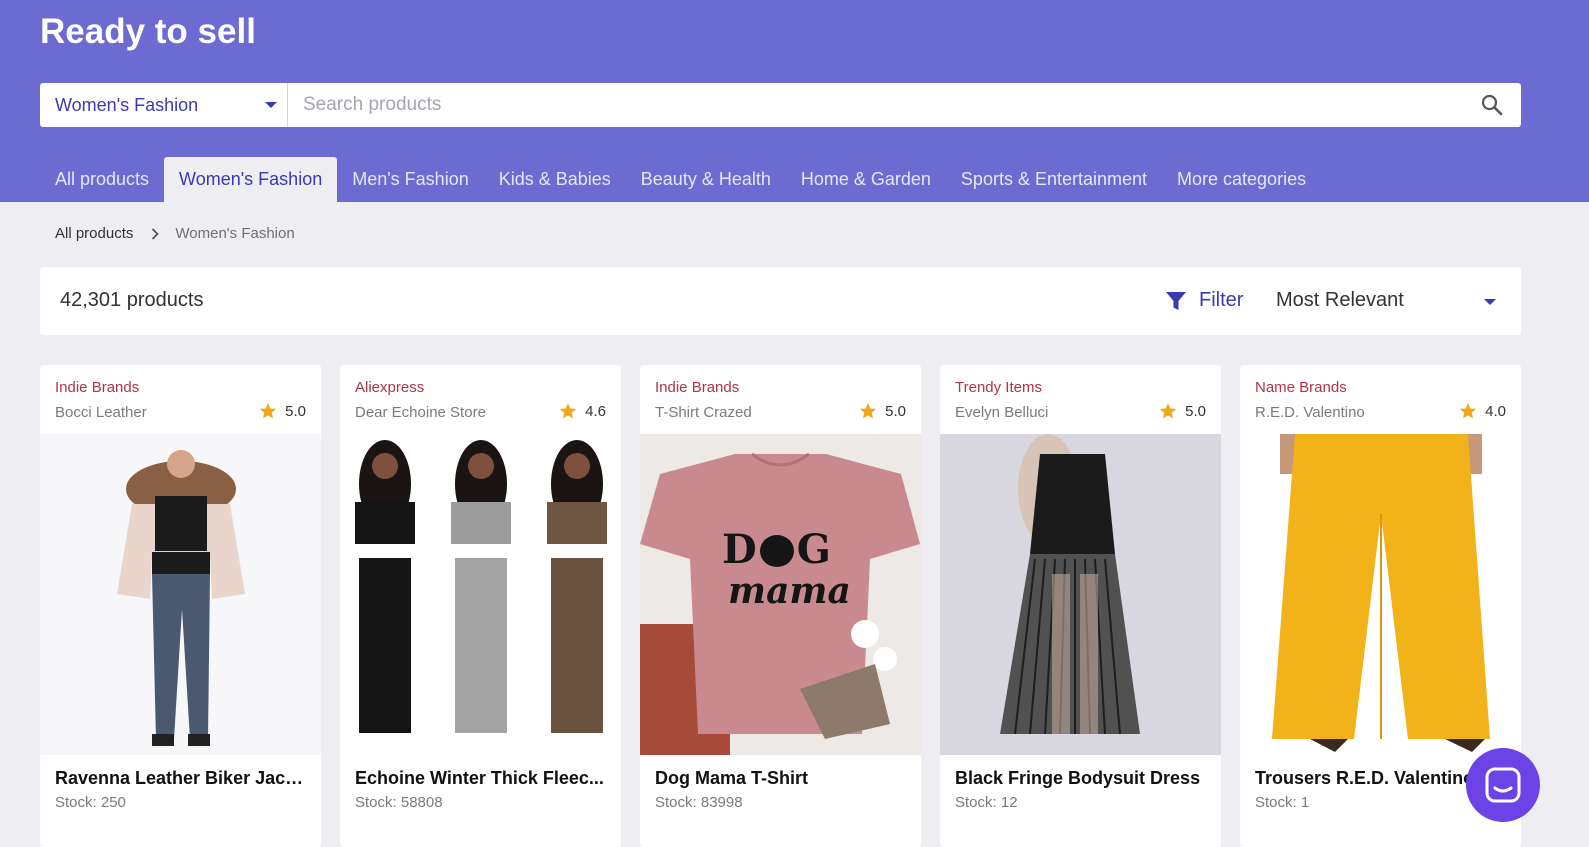  Describe the element at coordinates (1482, 411) in the screenshot. I see `product-rating: 4.0` at that location.